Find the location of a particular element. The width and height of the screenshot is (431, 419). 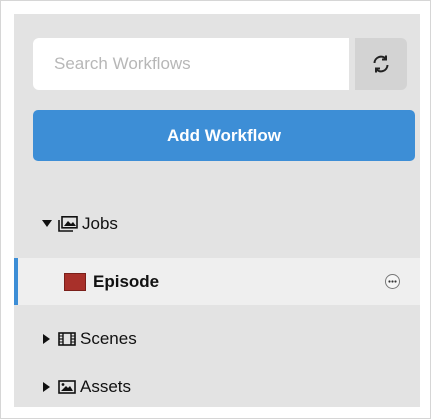

film-icon is located at coordinates (67, 339).